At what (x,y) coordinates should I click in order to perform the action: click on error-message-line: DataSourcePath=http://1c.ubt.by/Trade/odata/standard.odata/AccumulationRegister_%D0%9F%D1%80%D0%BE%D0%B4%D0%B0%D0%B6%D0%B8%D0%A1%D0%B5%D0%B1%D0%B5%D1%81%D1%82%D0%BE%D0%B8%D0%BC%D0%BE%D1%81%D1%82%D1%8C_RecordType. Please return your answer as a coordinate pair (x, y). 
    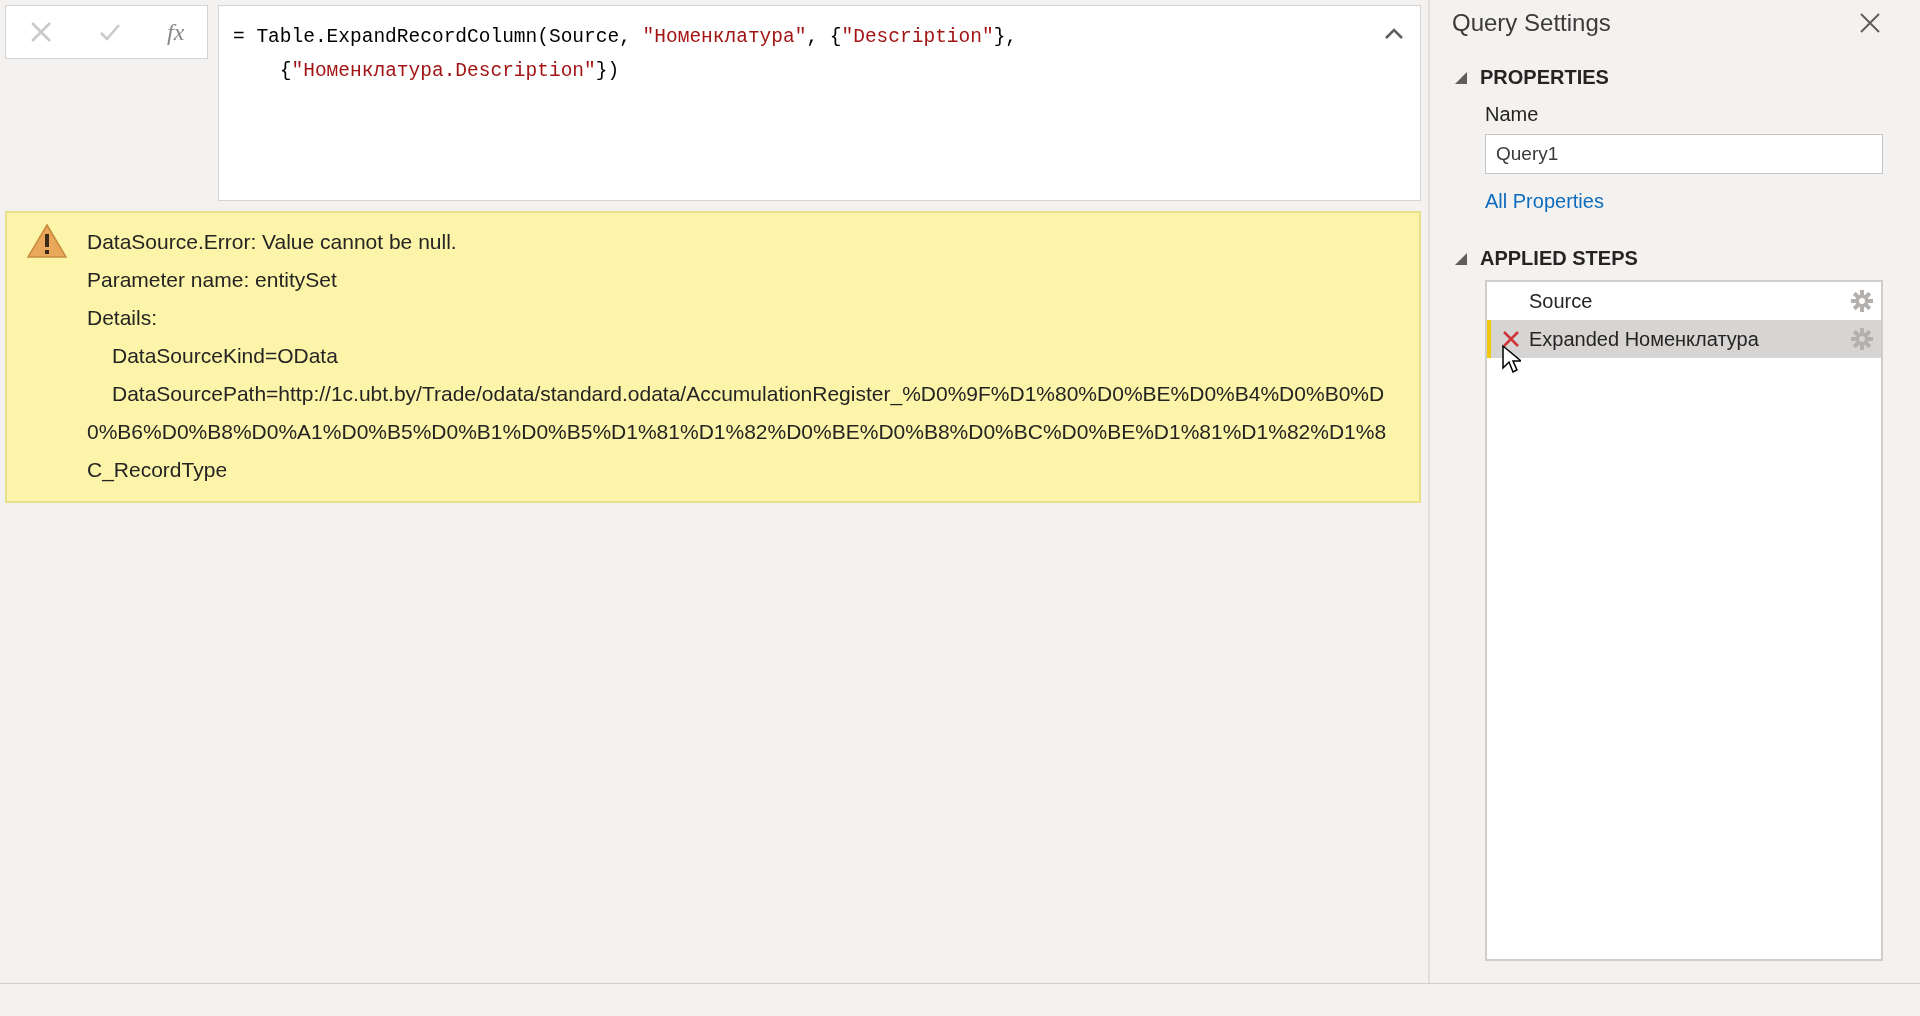
    Looking at the image, I should click on (737, 432).